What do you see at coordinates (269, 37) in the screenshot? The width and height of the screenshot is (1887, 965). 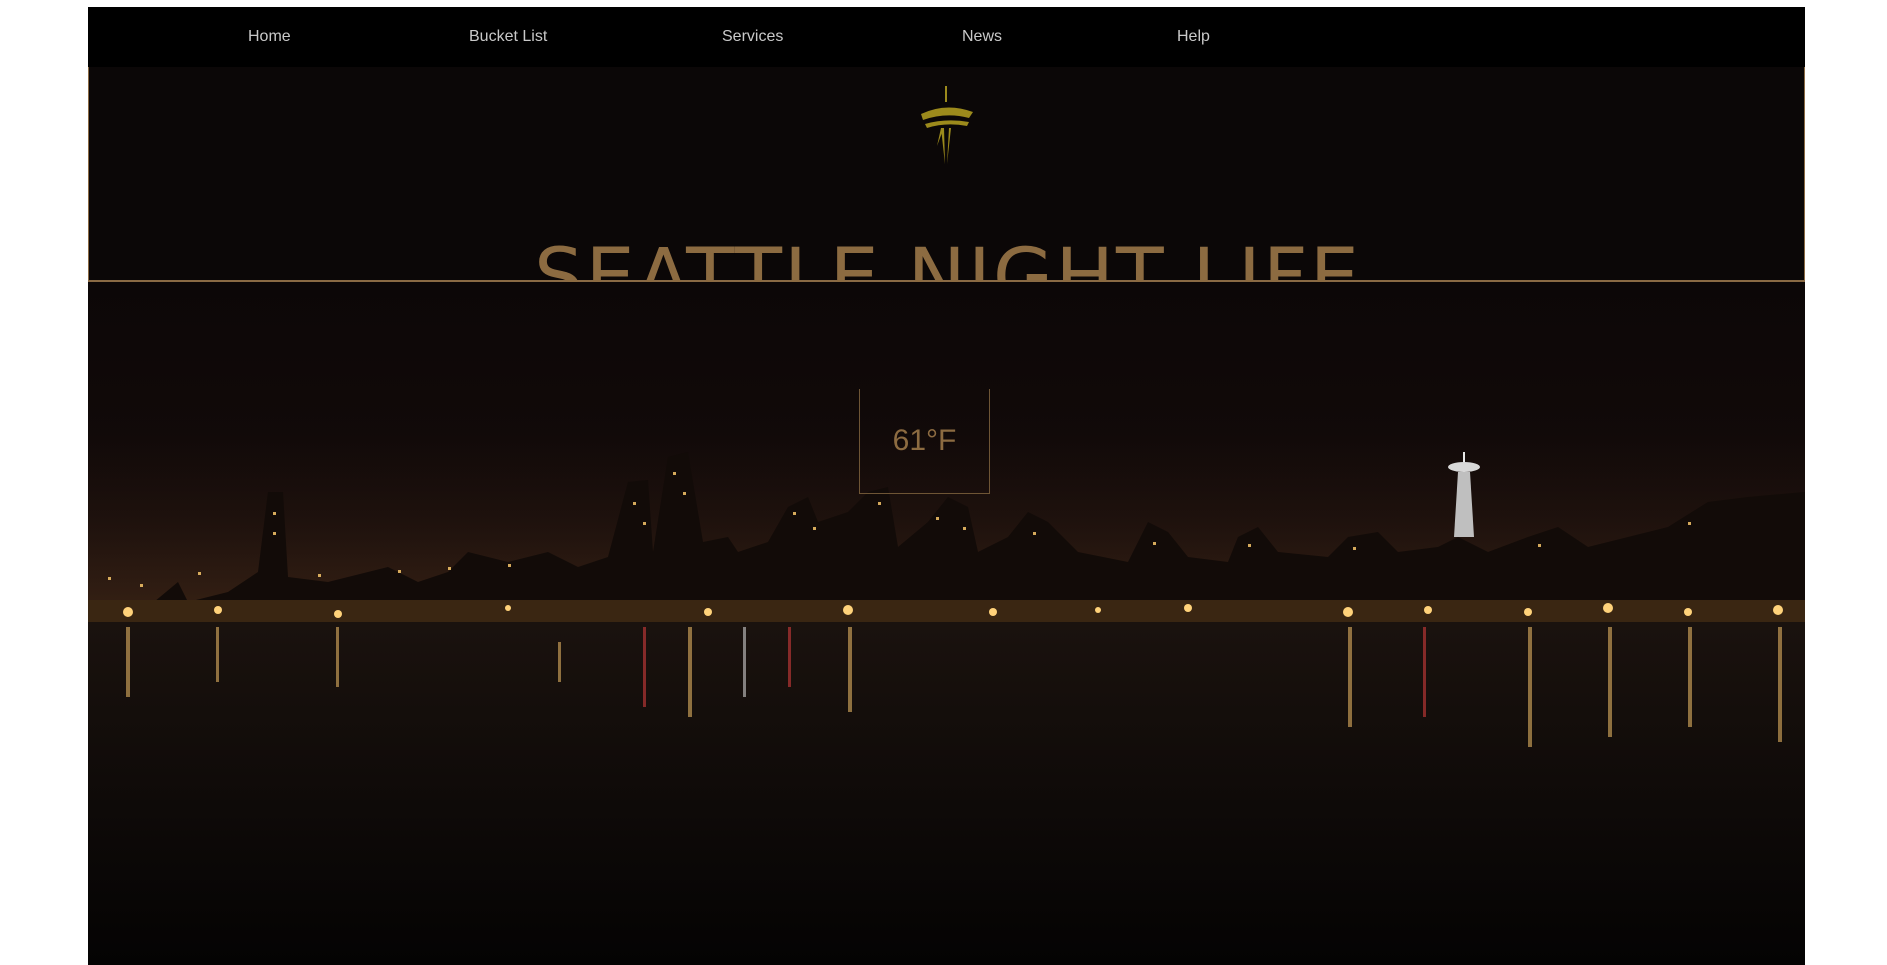 I see `nav-item-home: Home` at bounding box center [269, 37].